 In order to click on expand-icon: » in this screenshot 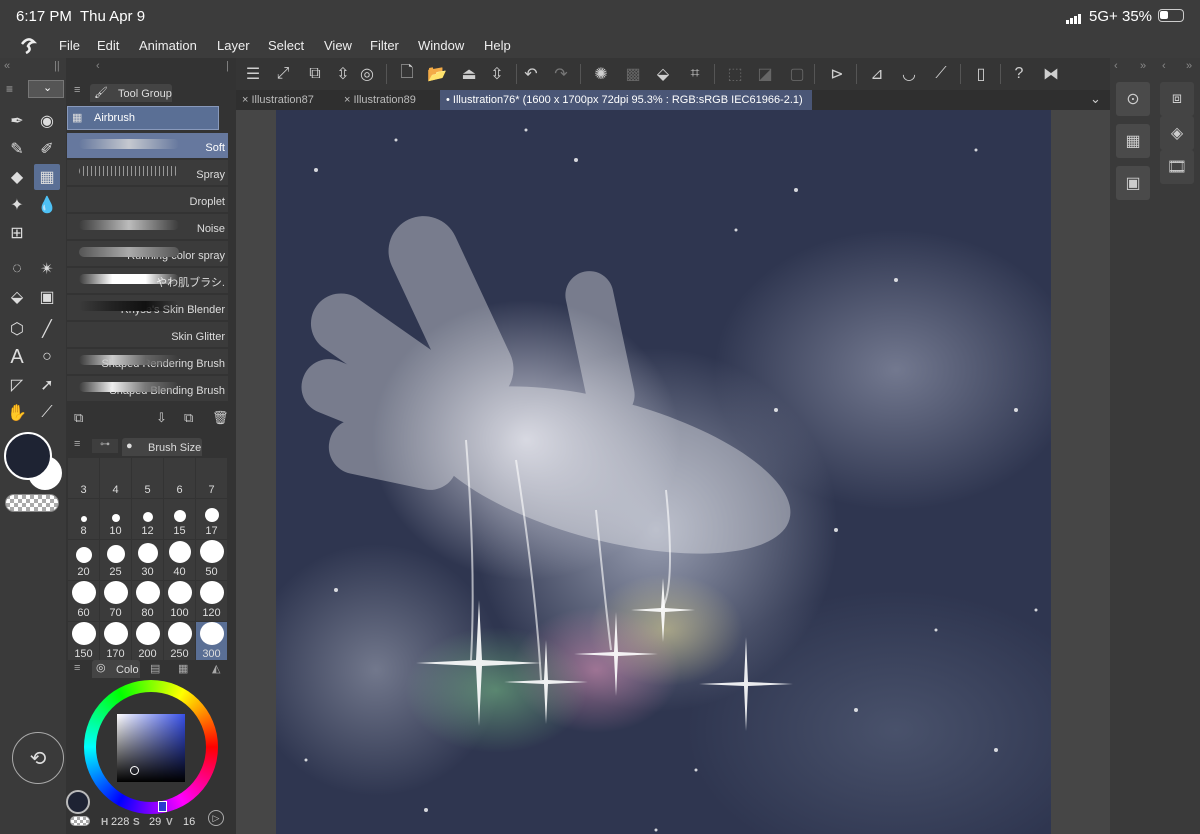, I will do `click(1143, 66)`.